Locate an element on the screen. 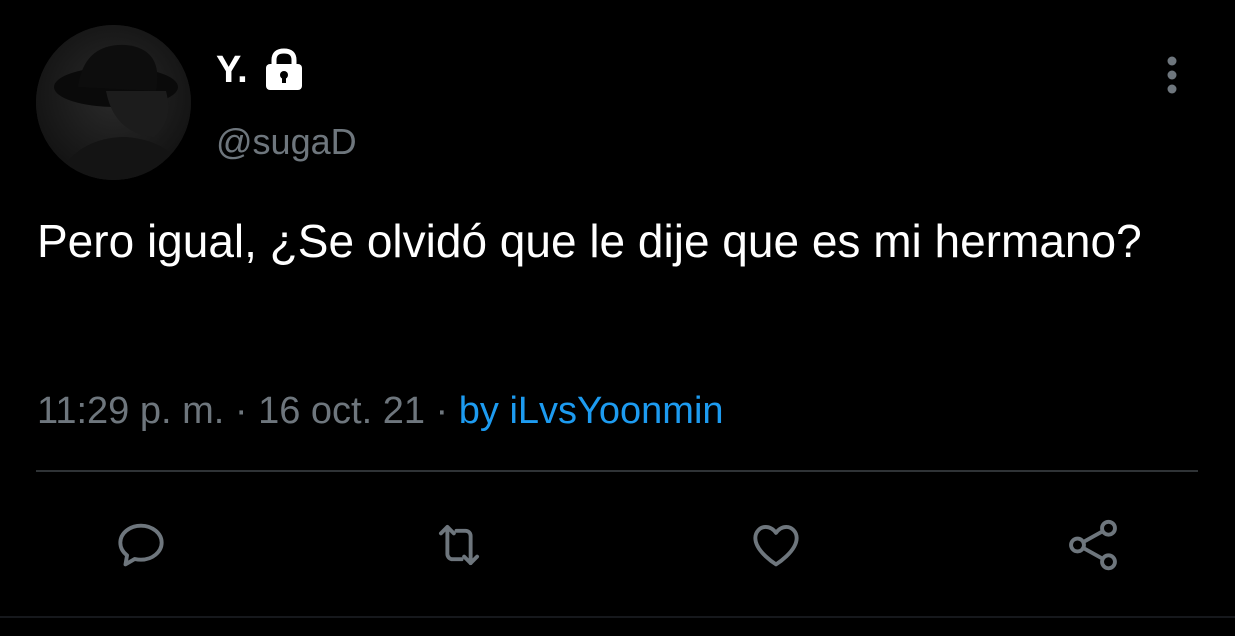 The width and height of the screenshot is (1235, 636). more-options-icon is located at coordinates (1172, 75).